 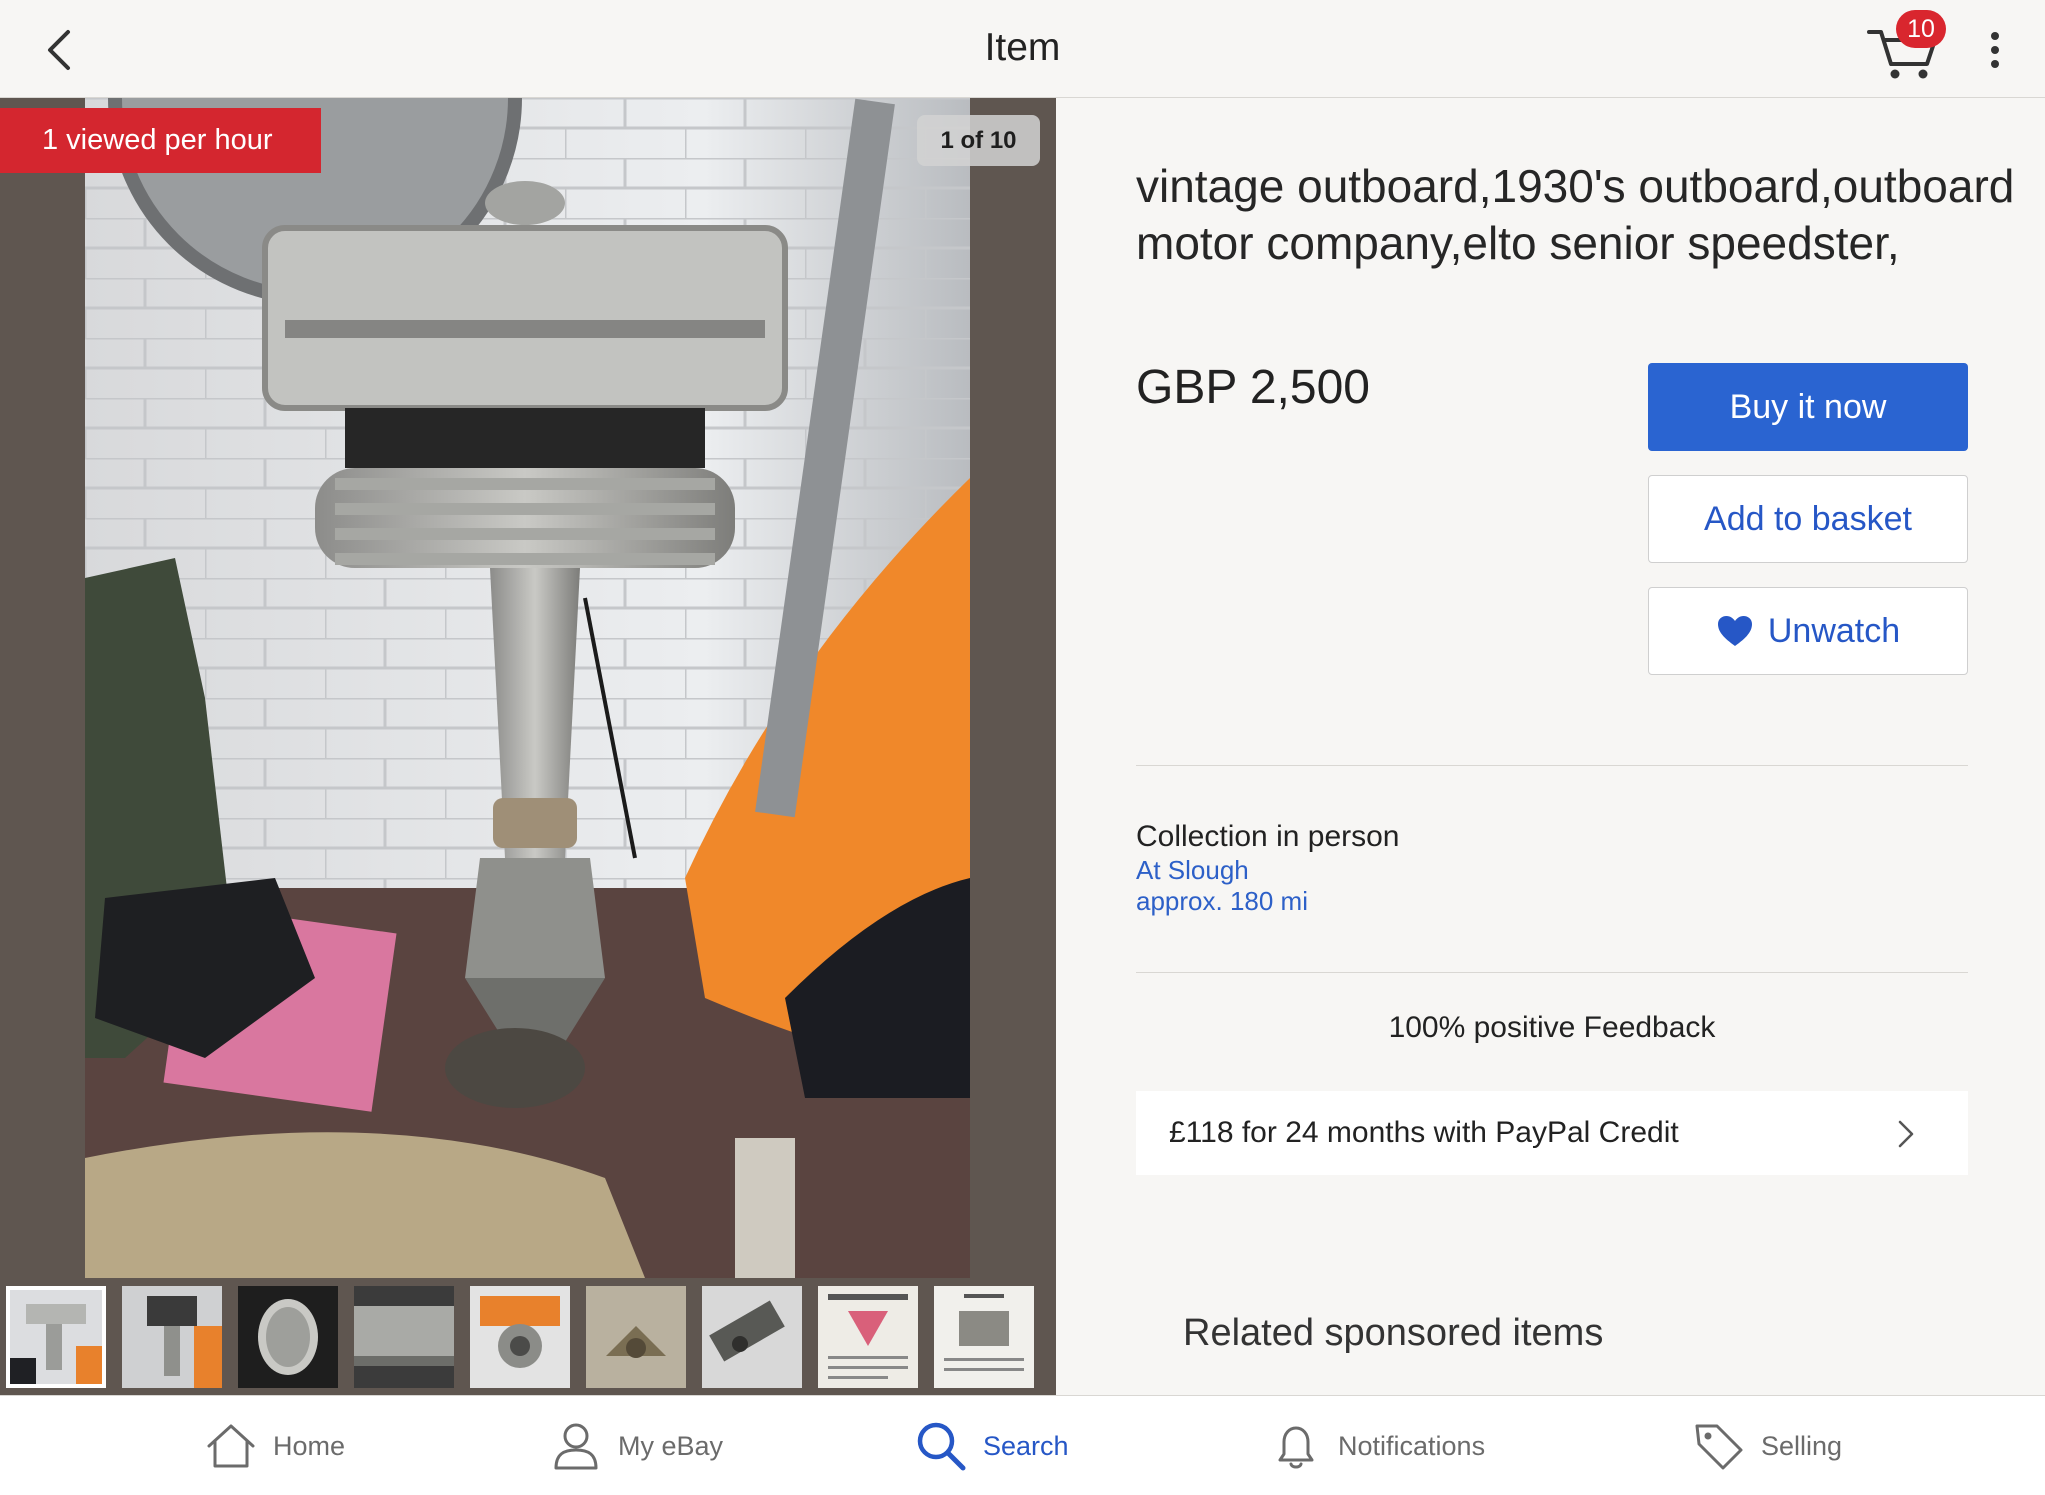 I want to click on buy-it-now-label: Buy it now, so click(x=1808, y=406).